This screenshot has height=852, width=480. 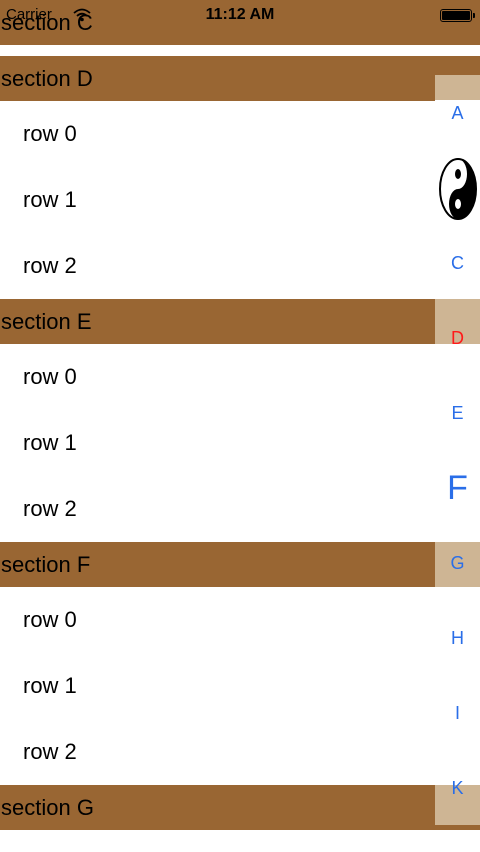 What do you see at coordinates (457, 563) in the screenshot?
I see `index-item-g: G` at bounding box center [457, 563].